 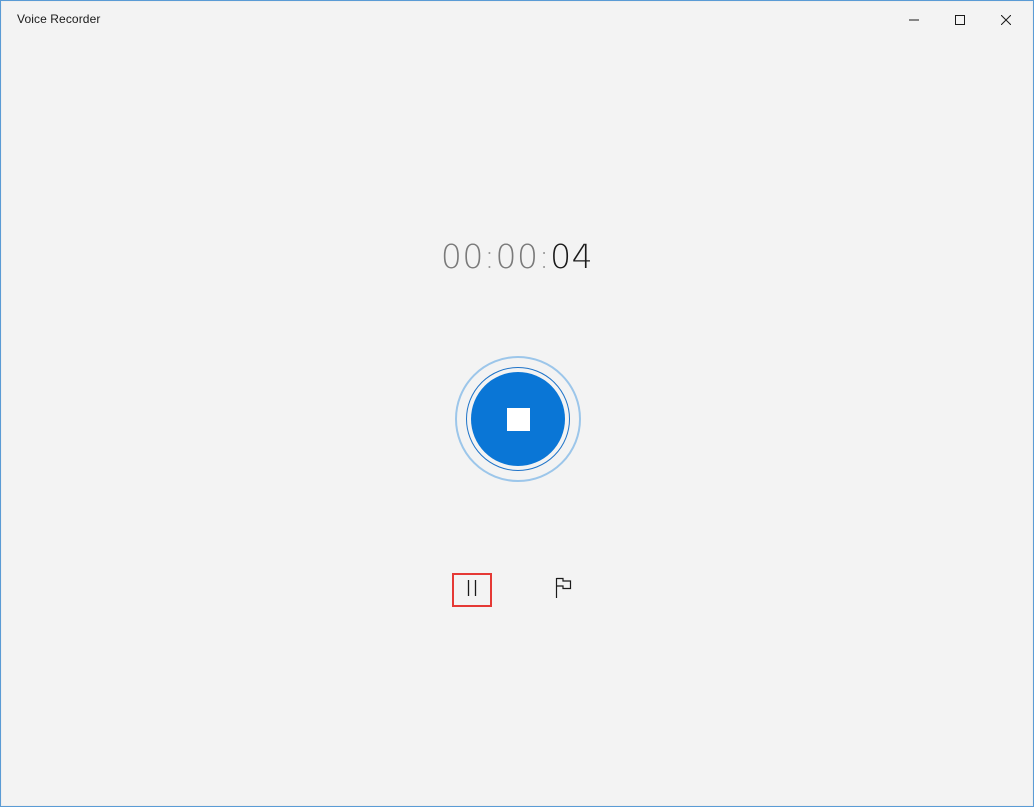 I want to click on maximize-button, so click(x=960, y=20).